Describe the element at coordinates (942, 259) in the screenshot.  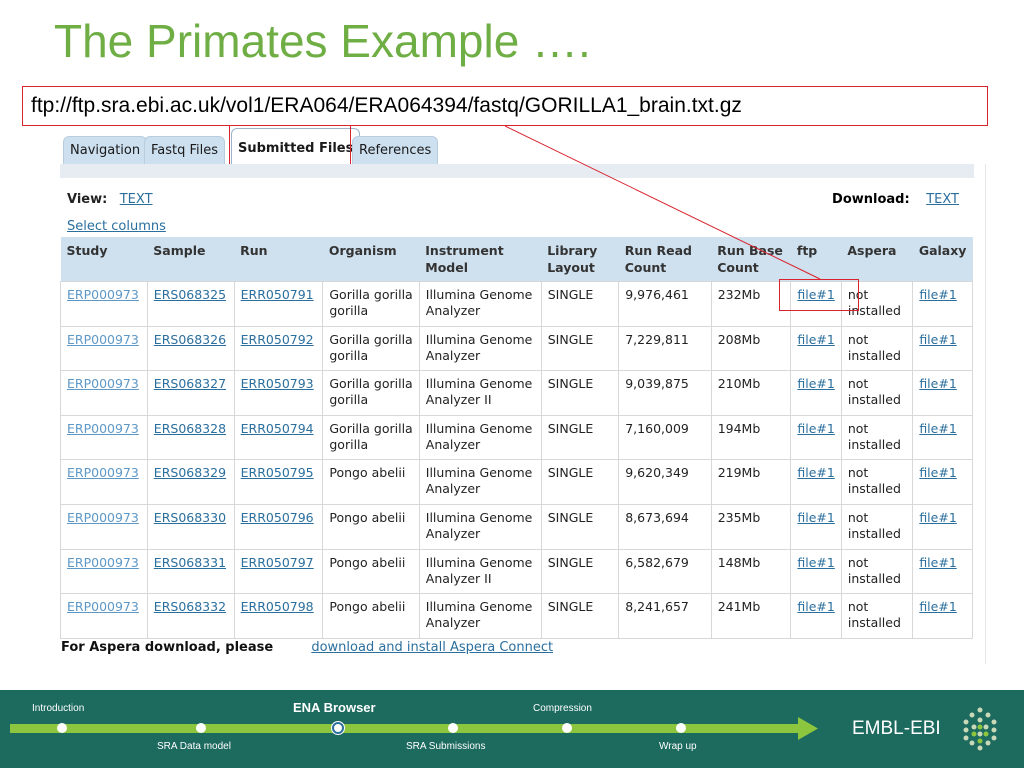
I see `col-galaxy: Galaxy` at that location.